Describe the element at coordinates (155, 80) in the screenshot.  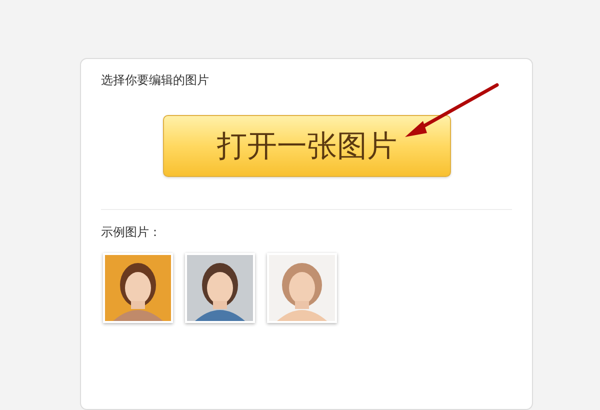
I see `section-title: 选择你要编辑的图片` at that location.